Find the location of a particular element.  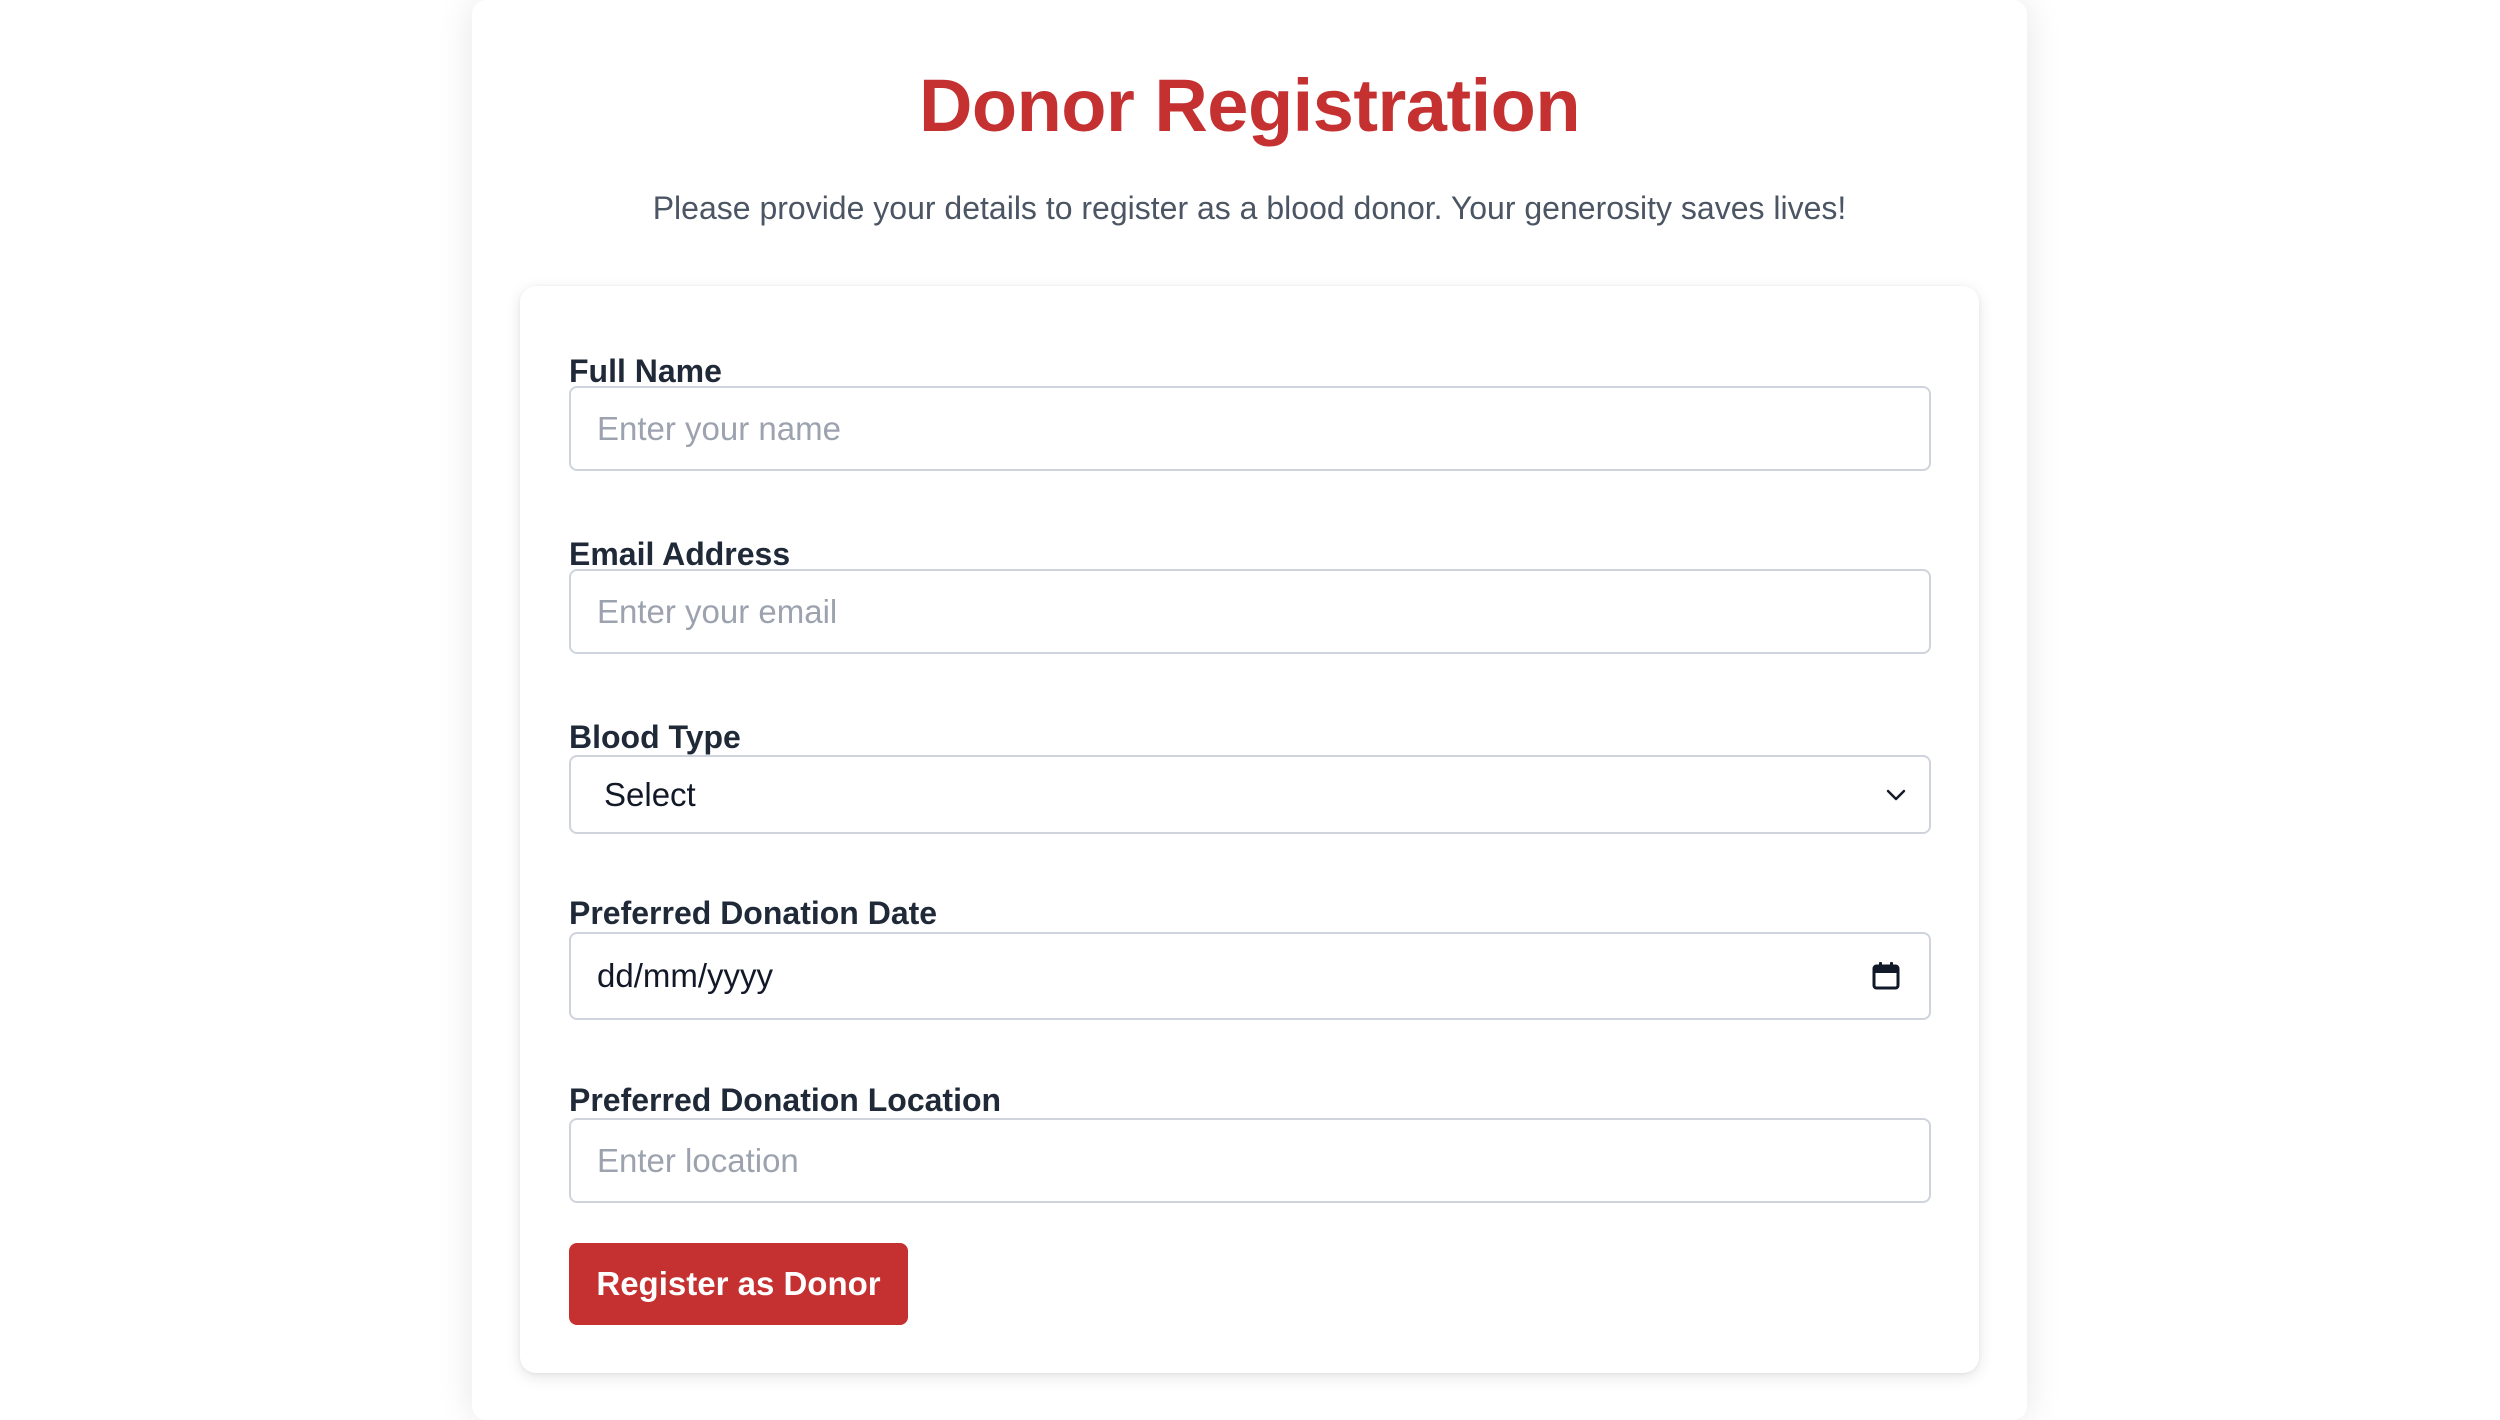

email-label: Email Address is located at coordinates (680, 554).